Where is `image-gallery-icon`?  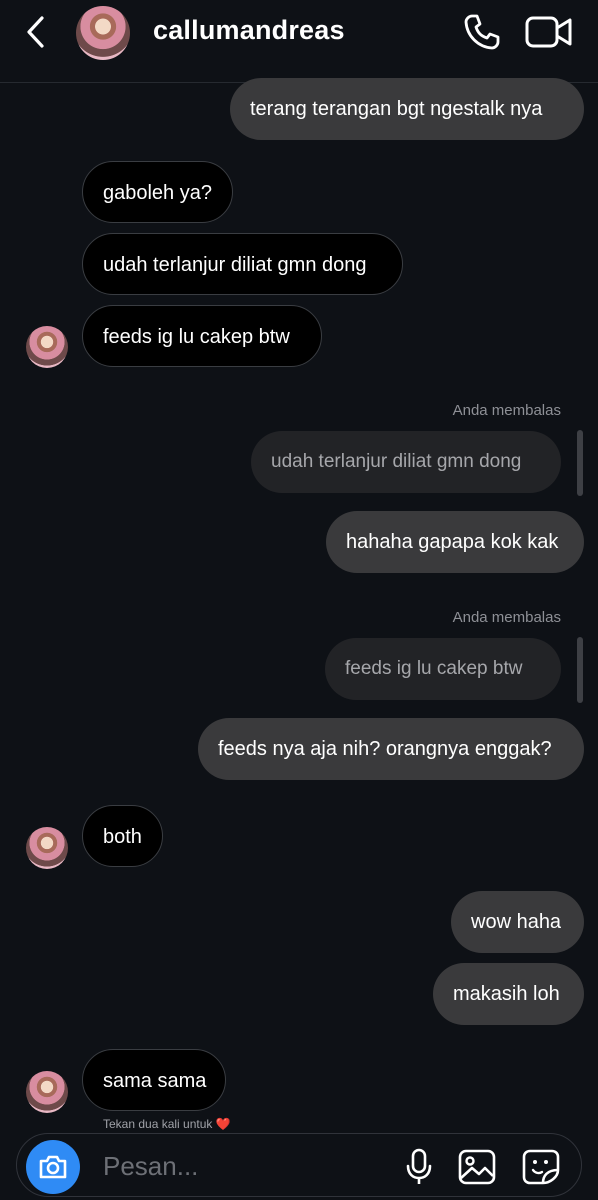
image-gallery-icon is located at coordinates (477, 1167).